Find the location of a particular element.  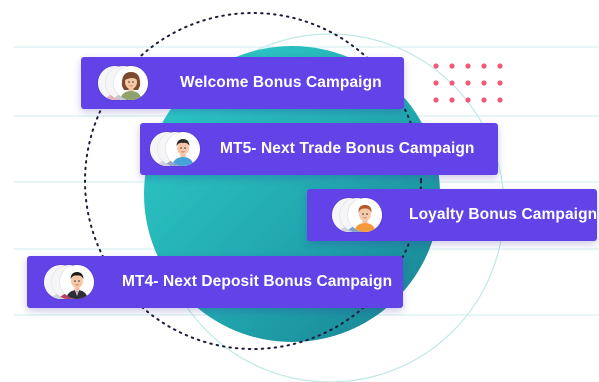

campaign-label: MT4- Next Deposit Bonus Campaign is located at coordinates (257, 281).